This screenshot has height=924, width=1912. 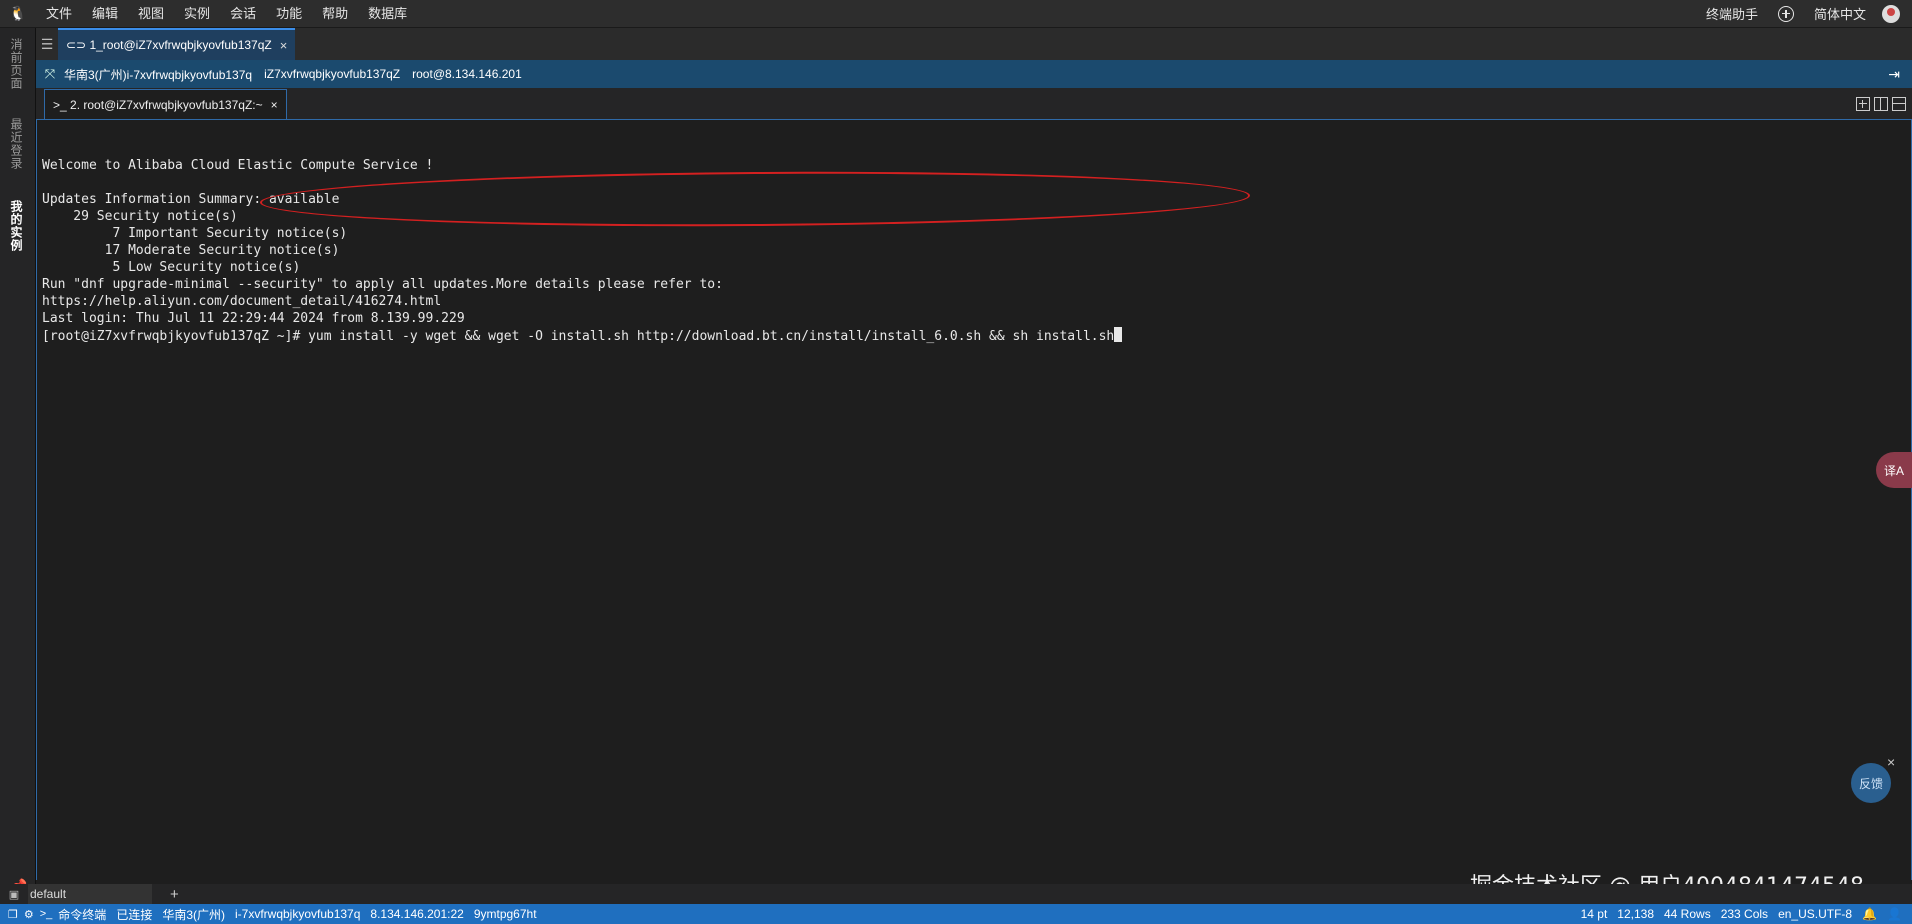 What do you see at coordinates (1894, 914) in the screenshot?
I see `person-icon: 👤` at bounding box center [1894, 914].